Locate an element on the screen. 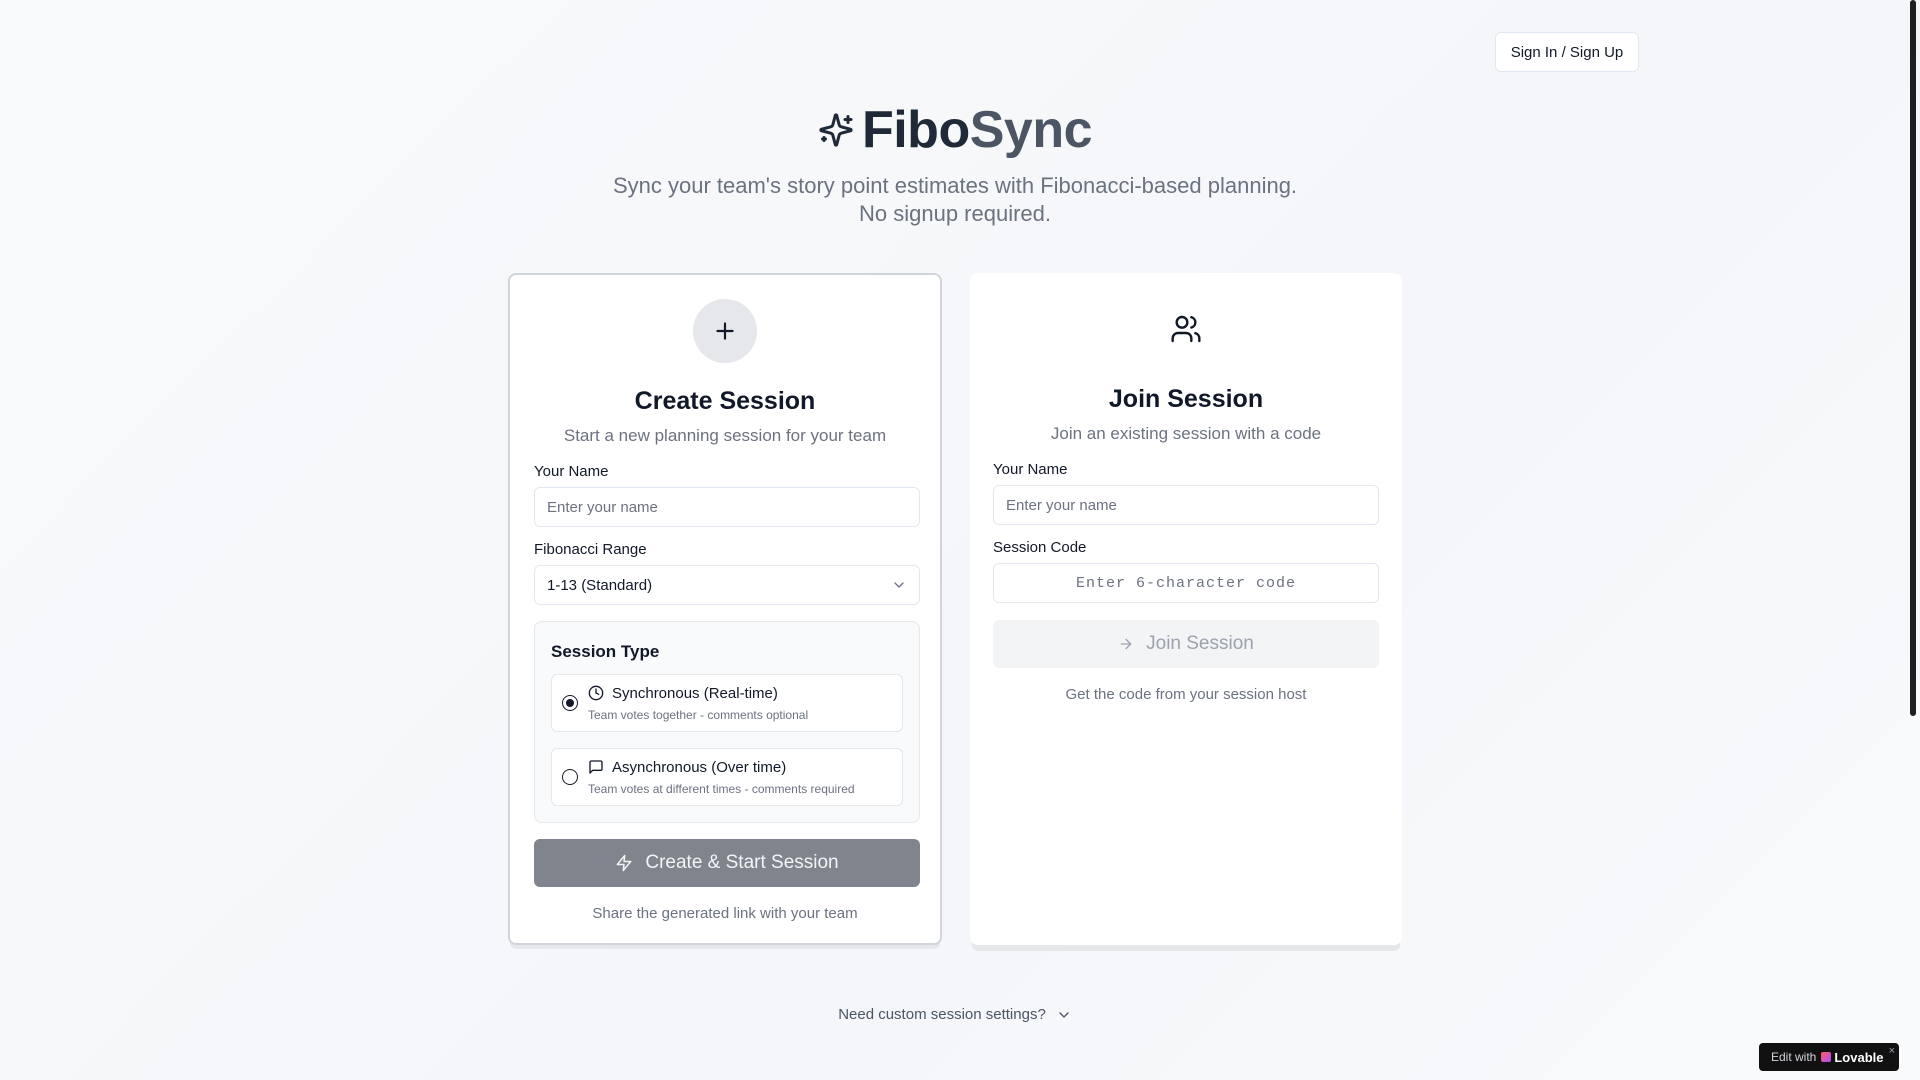 This screenshot has height=1080, width=1920. custom-settings-label: Need custom session settings? is located at coordinates (942, 1014).